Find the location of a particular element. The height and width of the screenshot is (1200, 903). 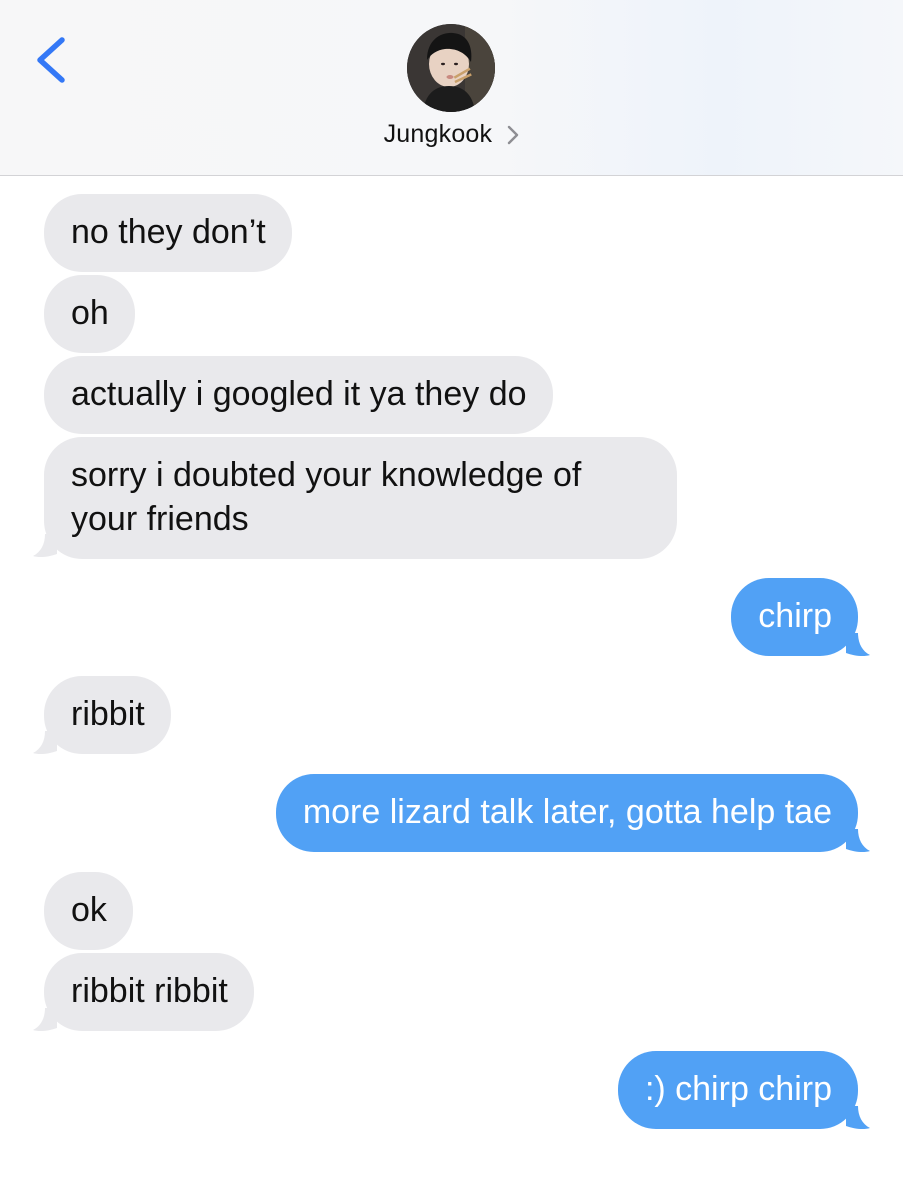

back-button is located at coordinates (52, 60).